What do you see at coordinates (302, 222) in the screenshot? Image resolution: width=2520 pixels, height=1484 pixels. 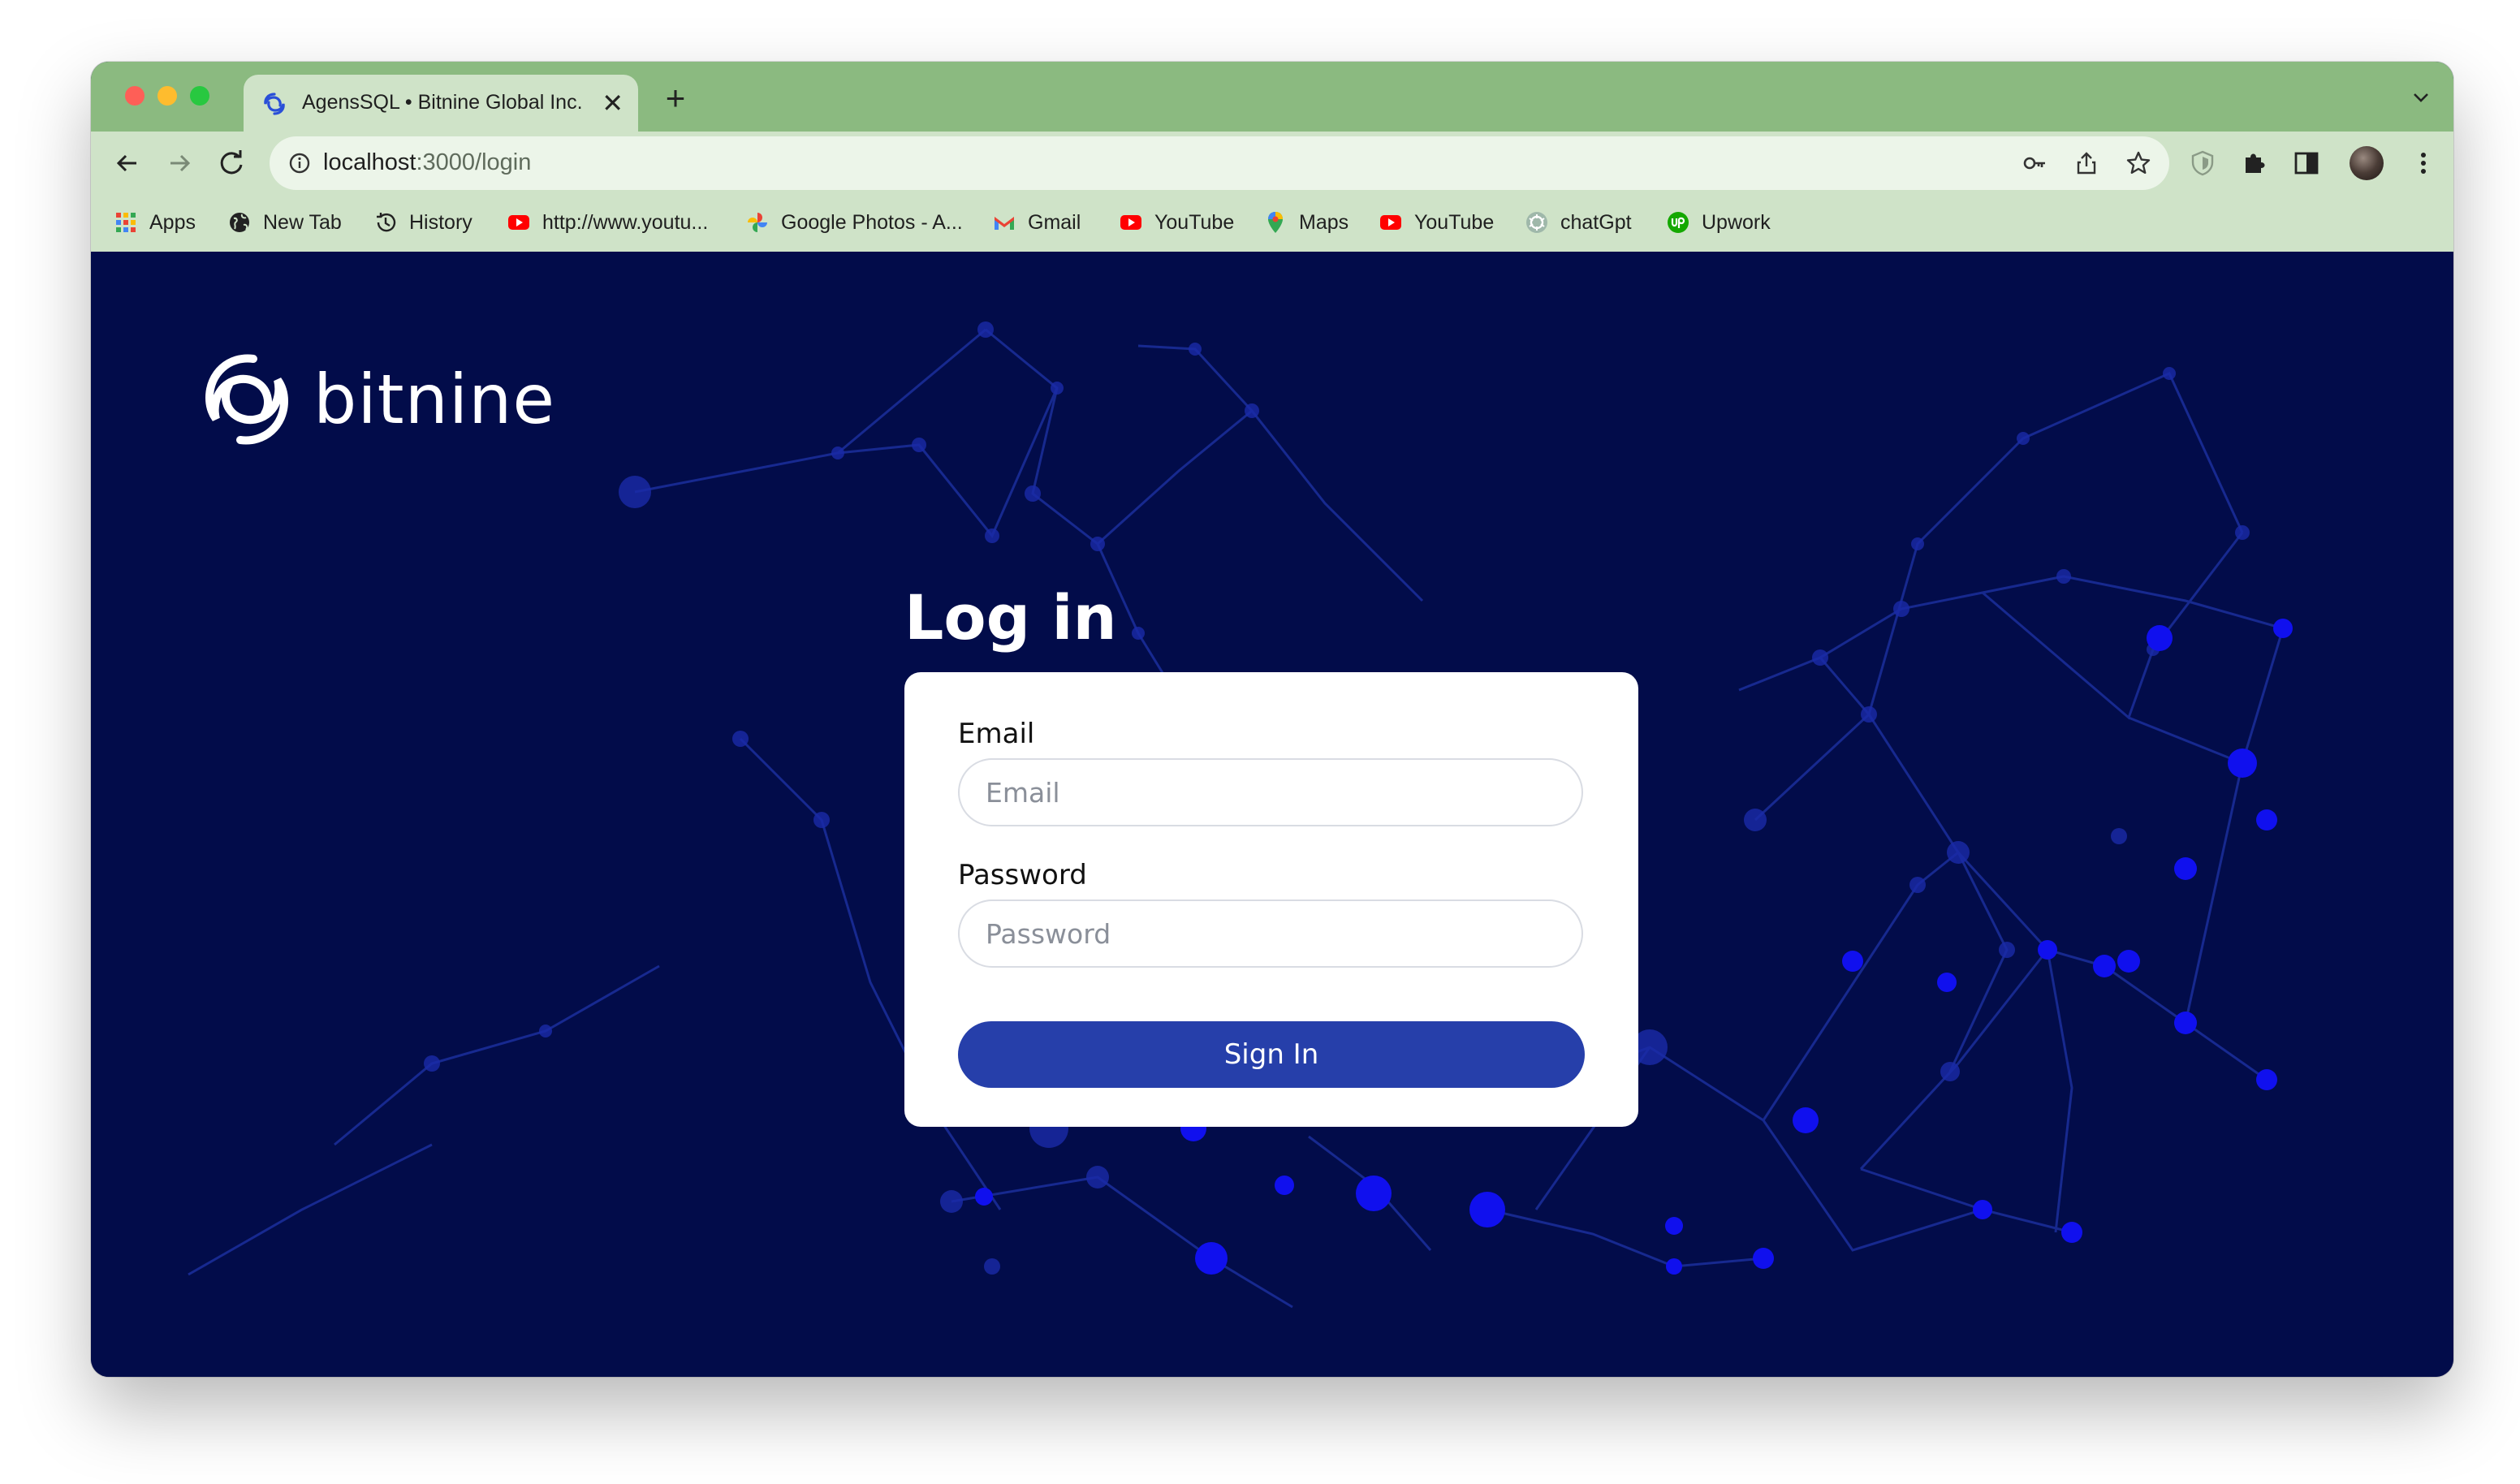 I see `bookmark-label: New Tab` at bounding box center [302, 222].